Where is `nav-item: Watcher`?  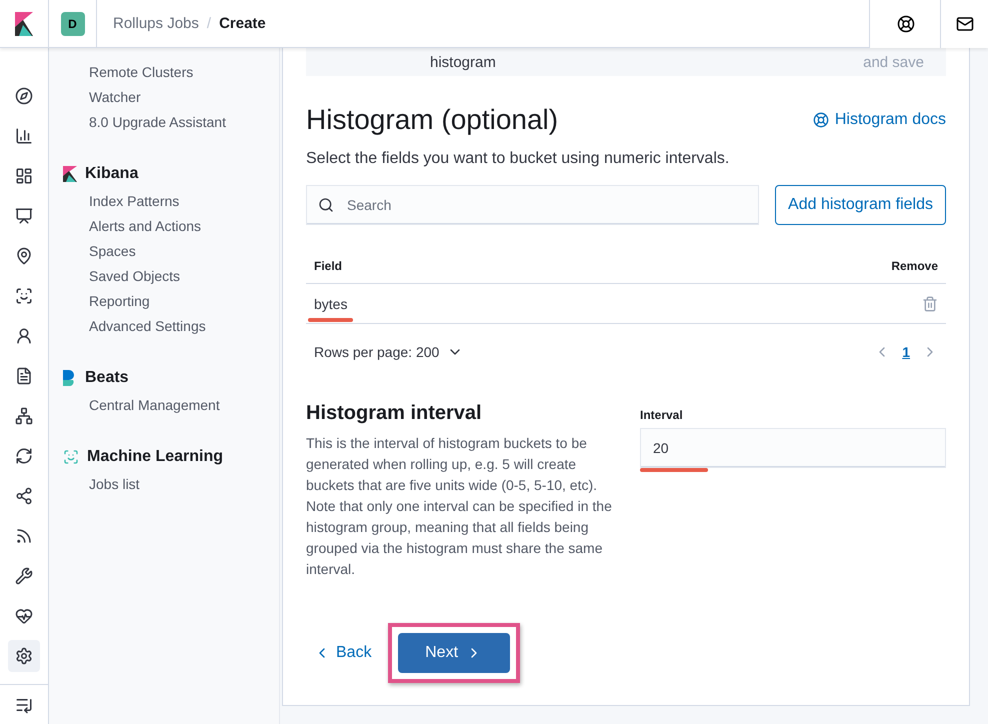 nav-item: Watcher is located at coordinates (184, 97).